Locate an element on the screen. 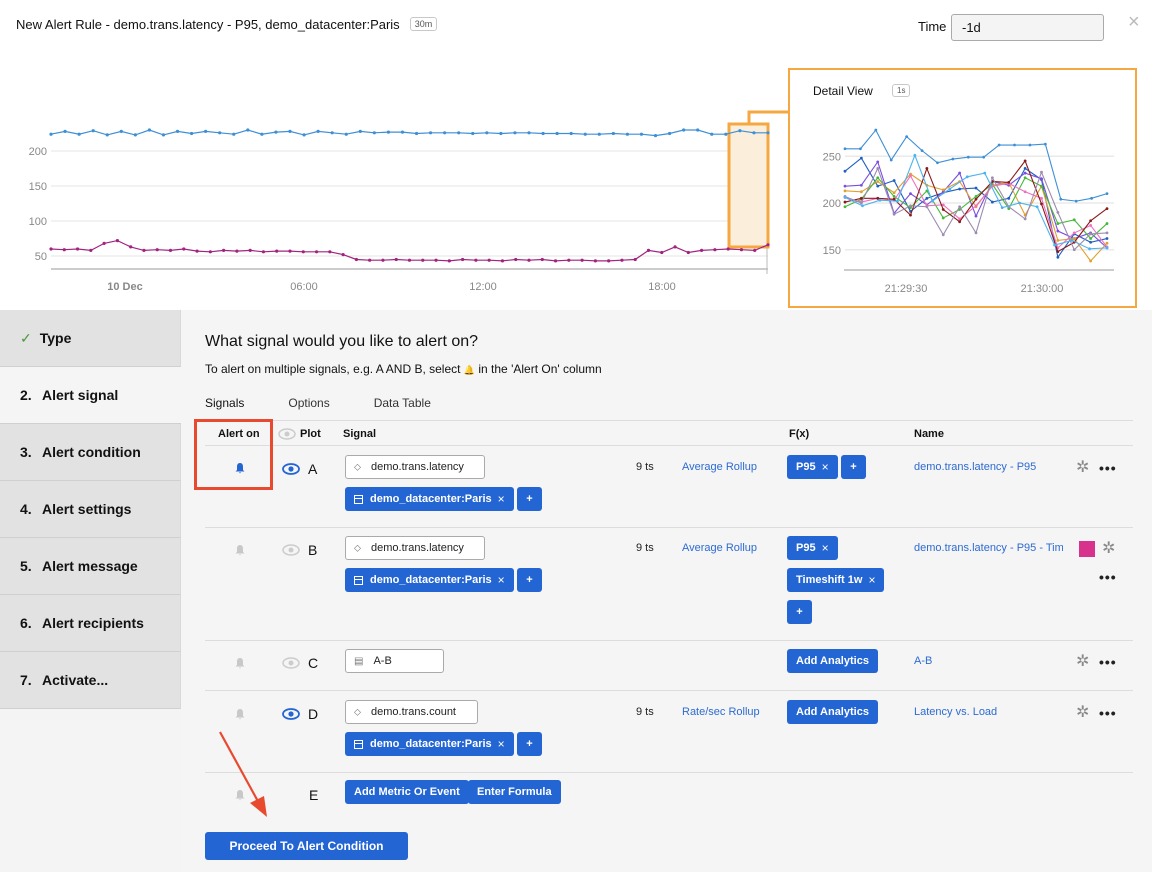 Image resolution: width=1152 pixels, height=872 pixels. rollup-link: Rate/sec Rollup is located at coordinates (721, 712).